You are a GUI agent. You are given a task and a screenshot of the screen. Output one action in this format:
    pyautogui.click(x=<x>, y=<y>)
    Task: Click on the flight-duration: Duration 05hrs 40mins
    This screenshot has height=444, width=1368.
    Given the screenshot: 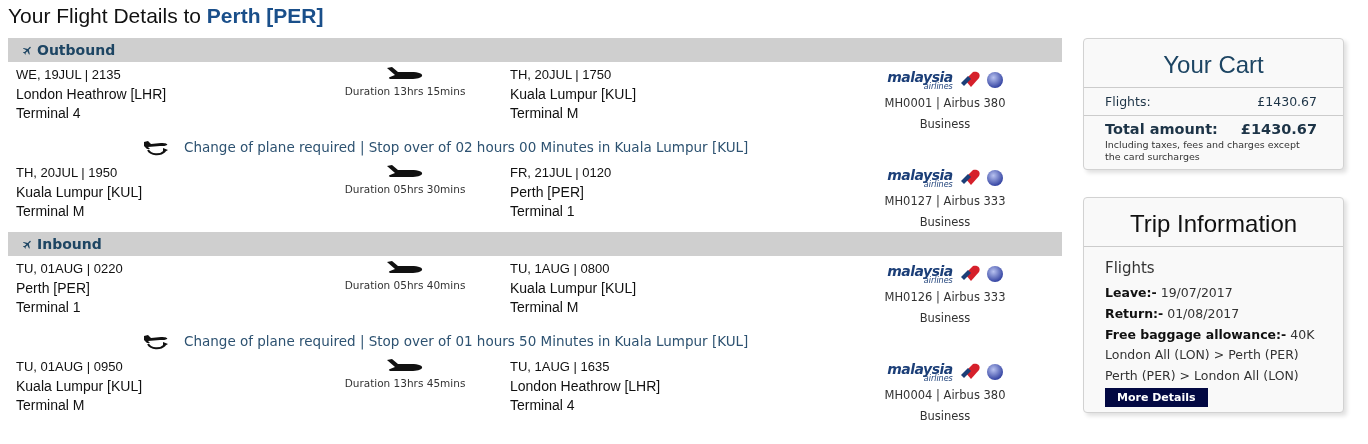 What is the action you would take?
    pyautogui.click(x=405, y=285)
    